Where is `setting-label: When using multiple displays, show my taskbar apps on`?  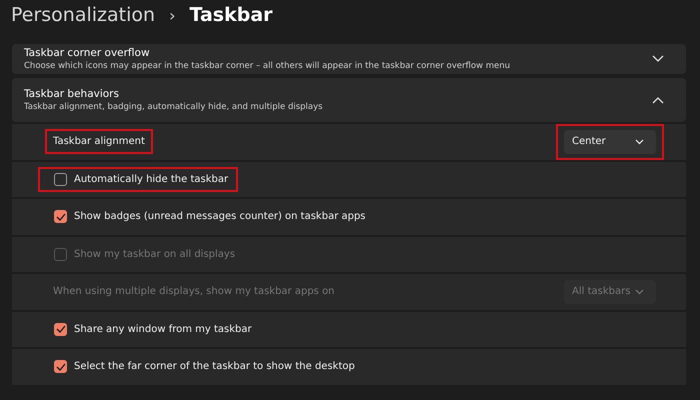 setting-label: When using multiple displays, show my taskbar apps on is located at coordinates (194, 292).